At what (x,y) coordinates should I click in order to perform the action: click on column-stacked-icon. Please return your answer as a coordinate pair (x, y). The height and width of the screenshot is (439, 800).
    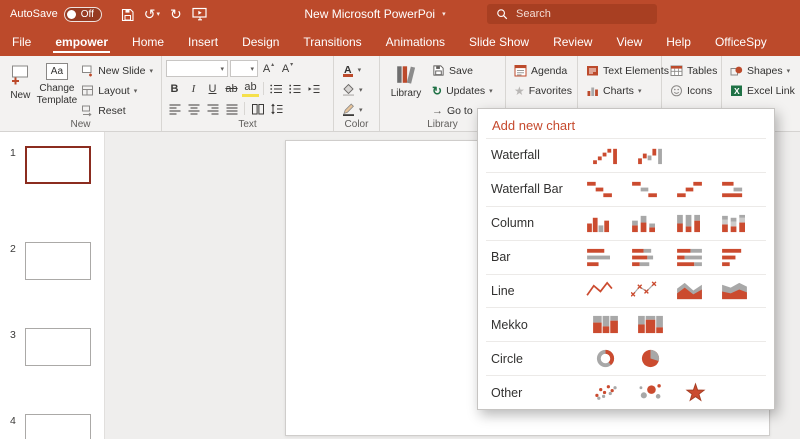
    Looking at the image, I should click on (653, 223).